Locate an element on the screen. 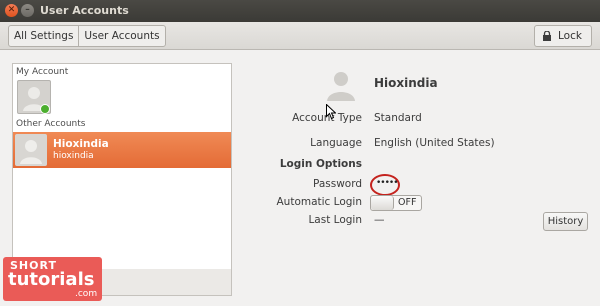 The image size is (600, 306). watermark-logo: SHORT tutorials .com is located at coordinates (52, 279).